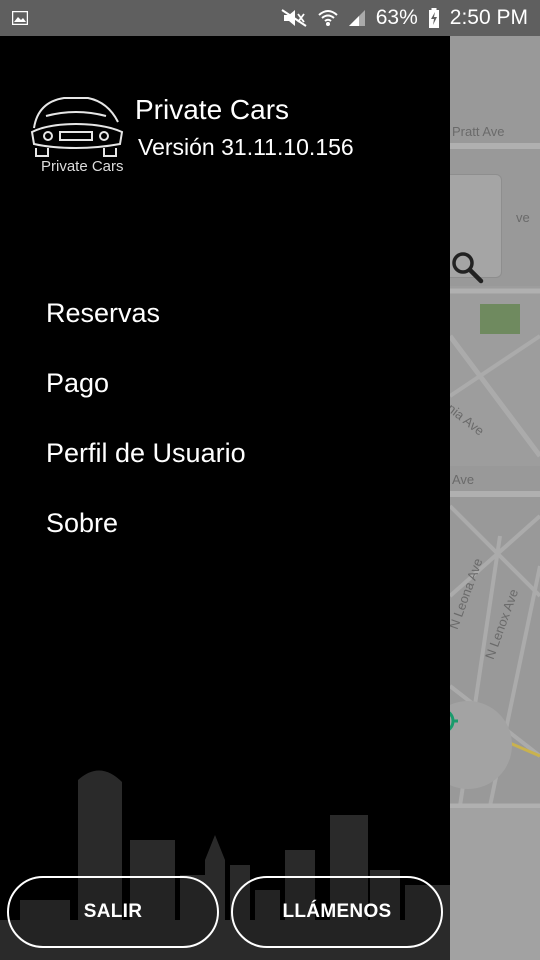 The width and height of the screenshot is (540, 960). What do you see at coordinates (434, 18) in the screenshot?
I see `battery-charging-icon` at bounding box center [434, 18].